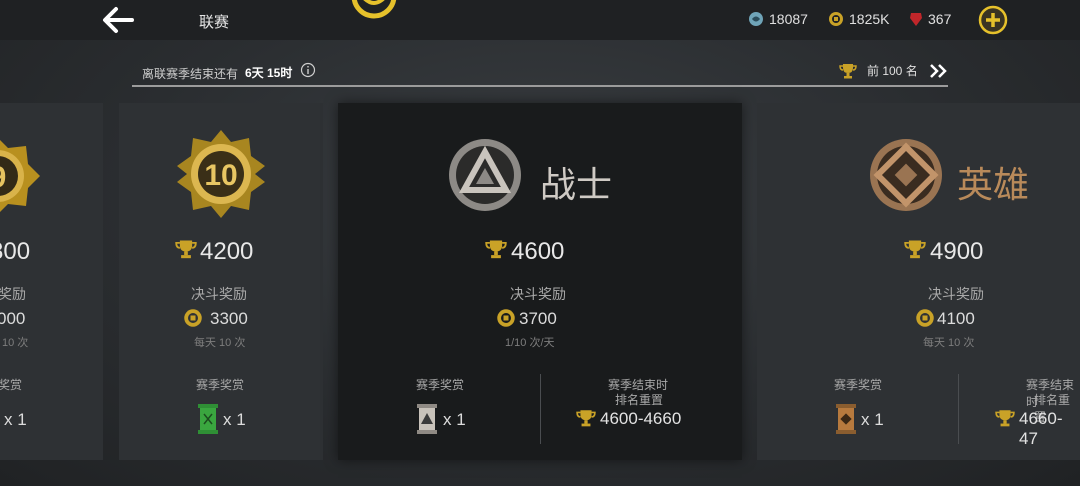  What do you see at coordinates (1041, 428) in the screenshot?
I see `hero-reset-range: 4660-47` at bounding box center [1041, 428].